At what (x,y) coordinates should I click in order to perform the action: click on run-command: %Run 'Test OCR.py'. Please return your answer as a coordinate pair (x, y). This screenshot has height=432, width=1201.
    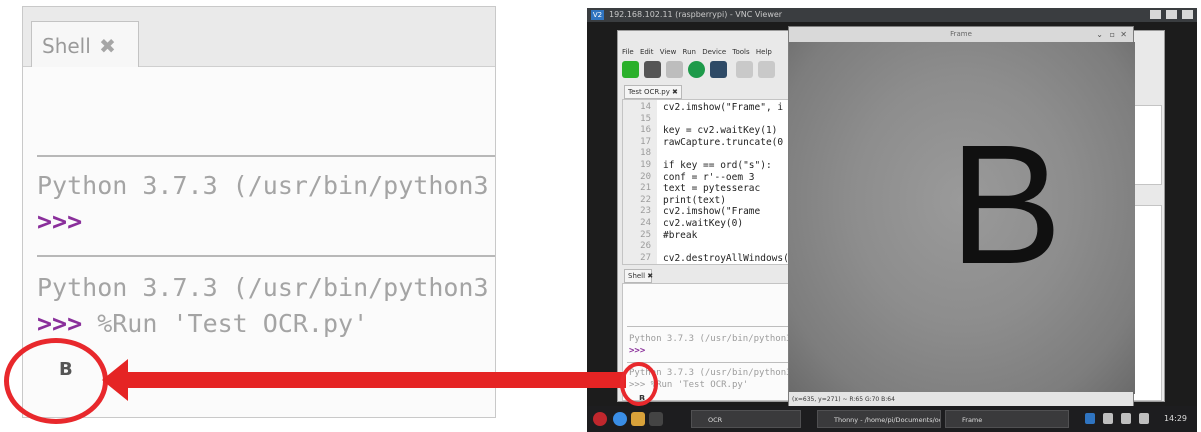
    Looking at the image, I should click on (225, 323).